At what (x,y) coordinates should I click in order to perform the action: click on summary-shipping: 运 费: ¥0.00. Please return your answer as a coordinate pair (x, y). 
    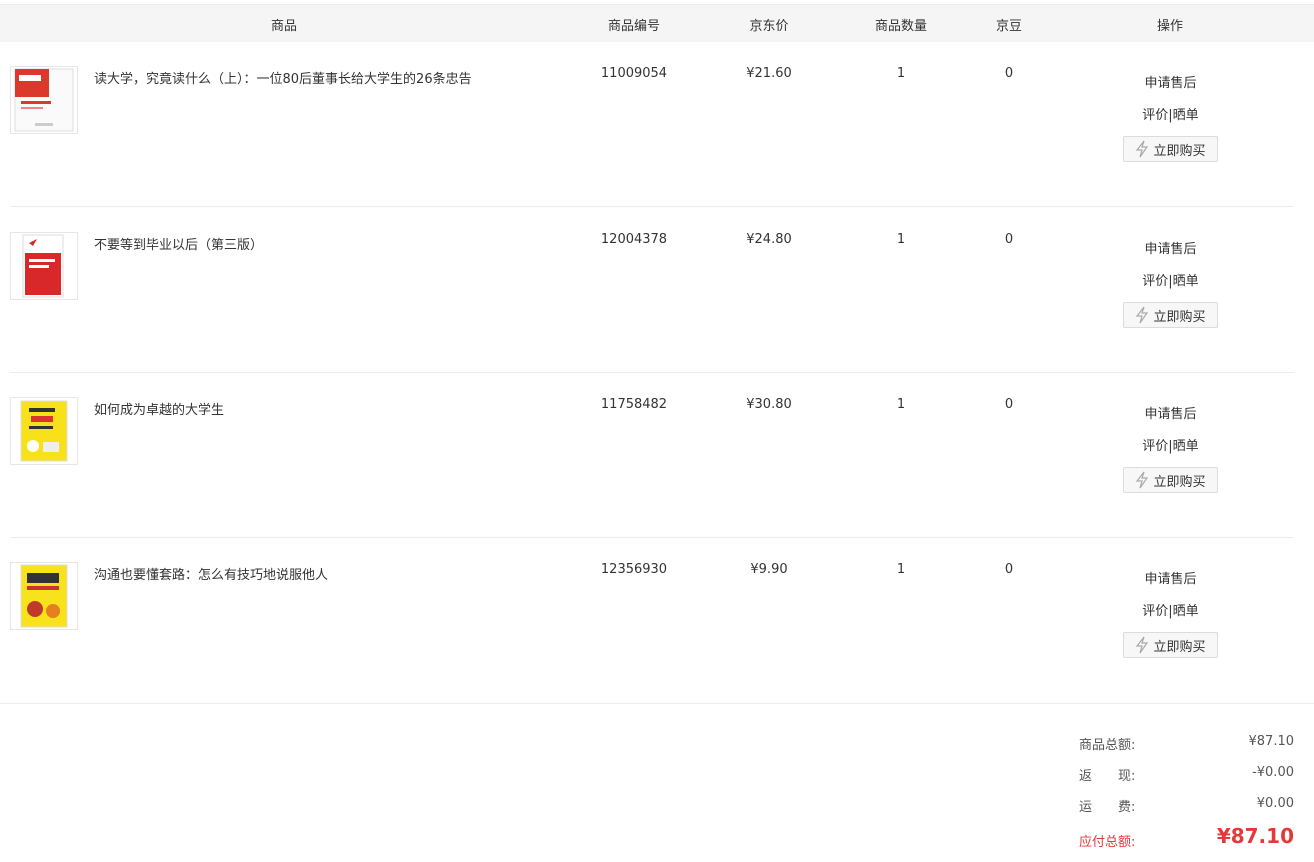
    Looking at the image, I should click on (1186, 807).